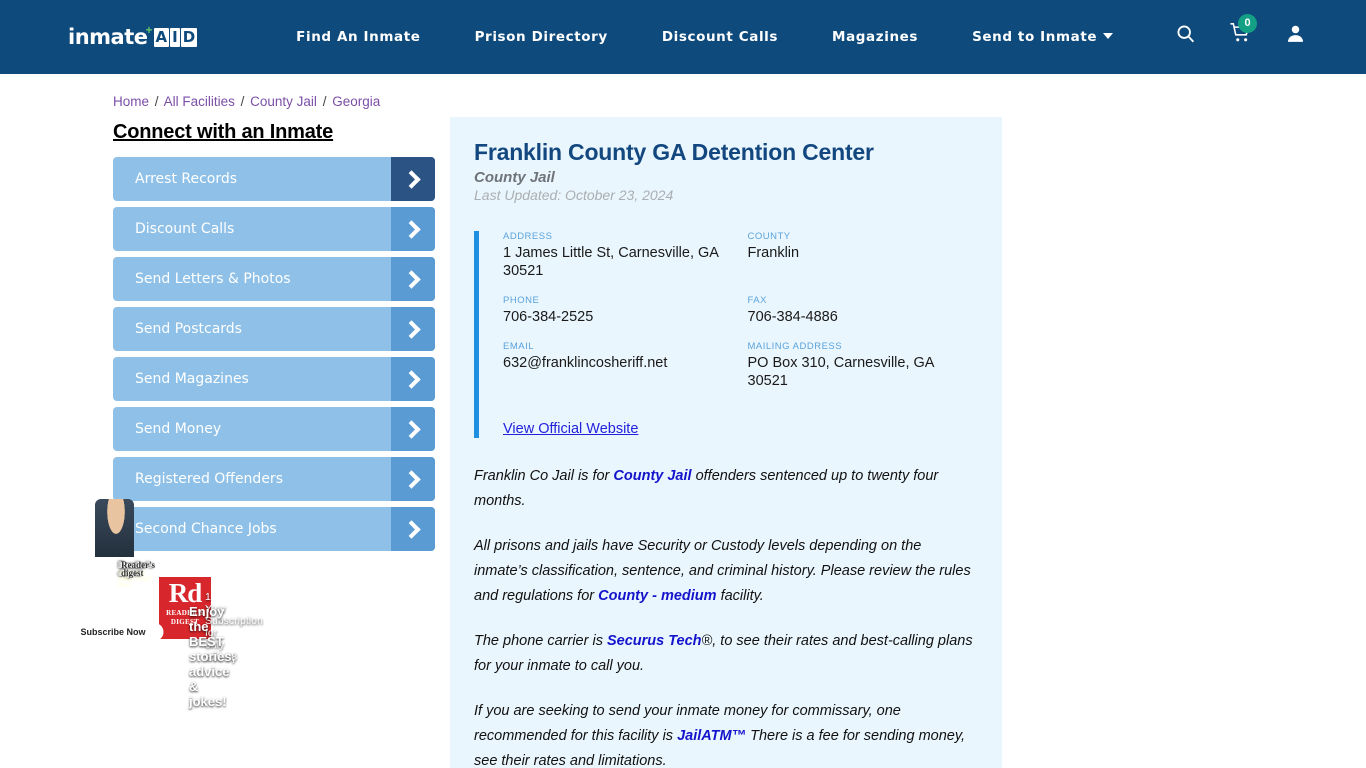  Describe the element at coordinates (192, 379) in the screenshot. I see `sidebar-item-label: Send Magazines` at that location.